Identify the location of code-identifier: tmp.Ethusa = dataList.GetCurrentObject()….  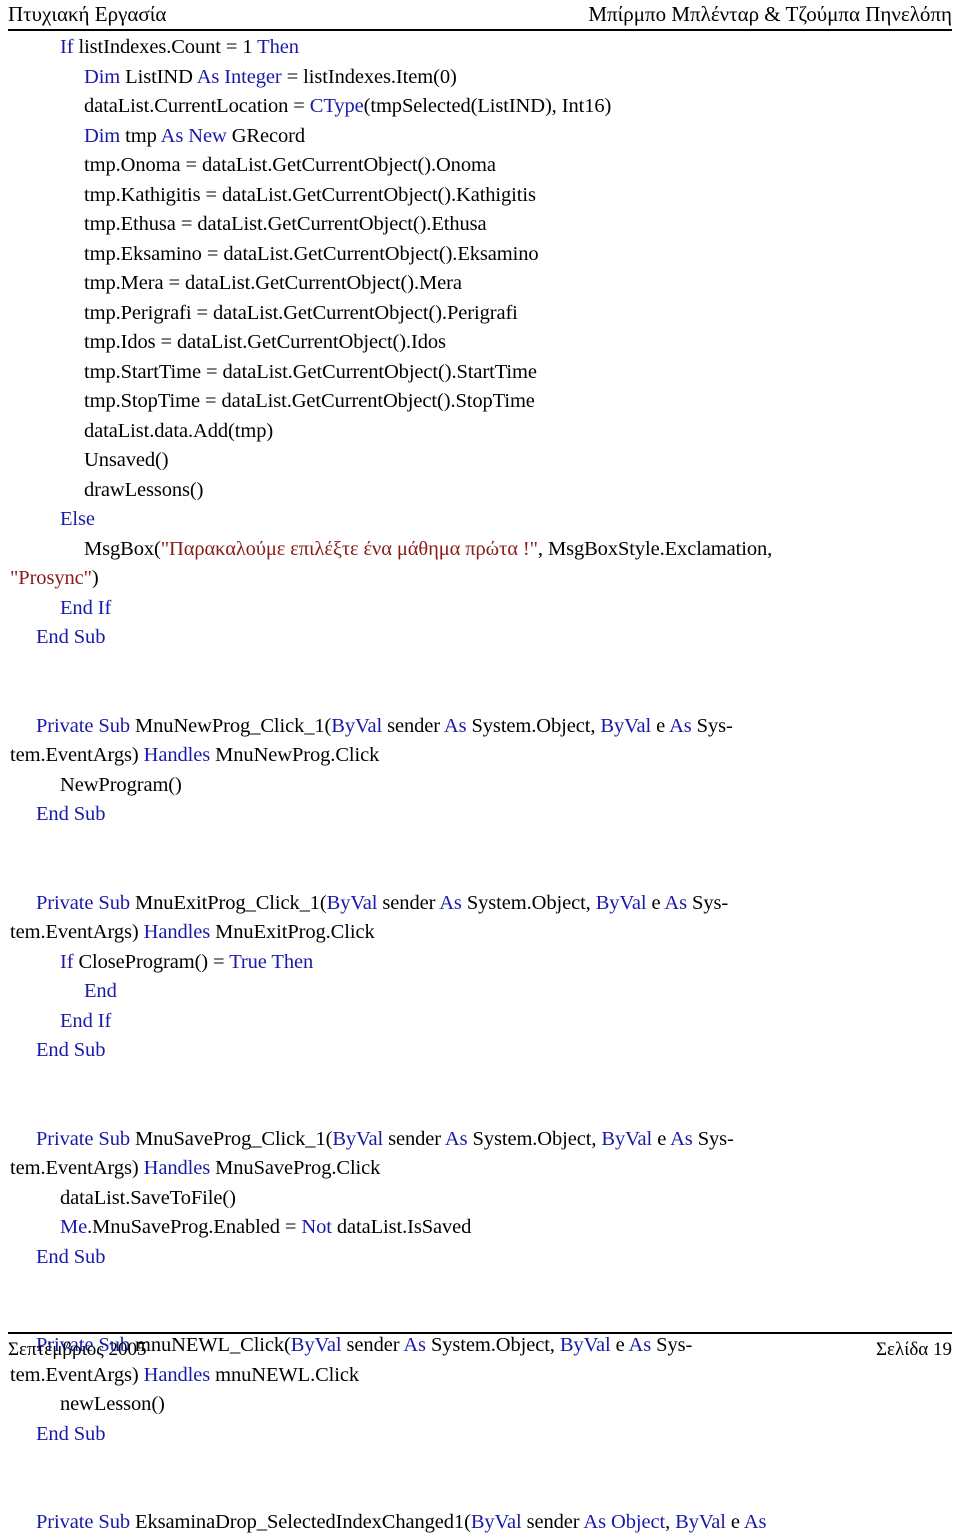
(285, 224).